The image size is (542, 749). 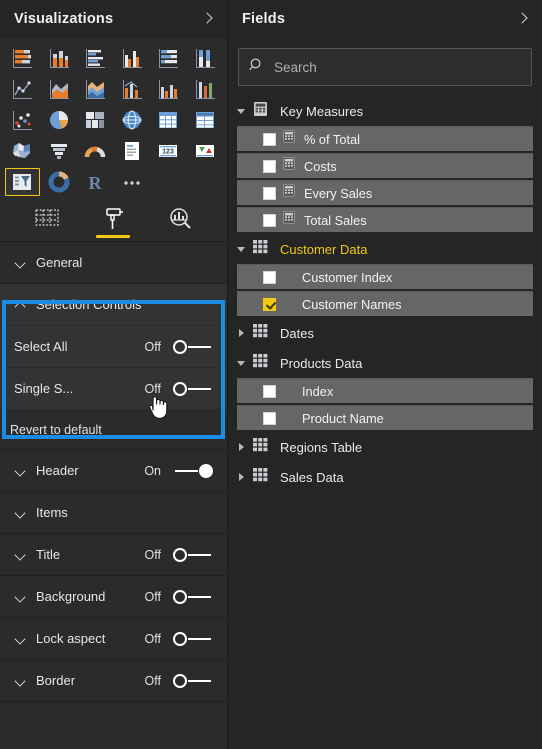 I want to click on slicer-icon, so click(x=22, y=182).